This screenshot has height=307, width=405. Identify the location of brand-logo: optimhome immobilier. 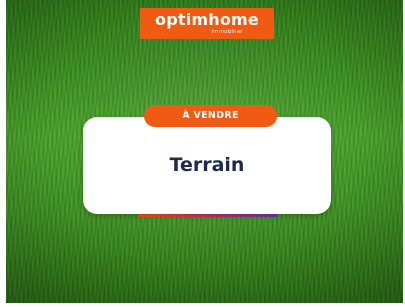
(207, 23).